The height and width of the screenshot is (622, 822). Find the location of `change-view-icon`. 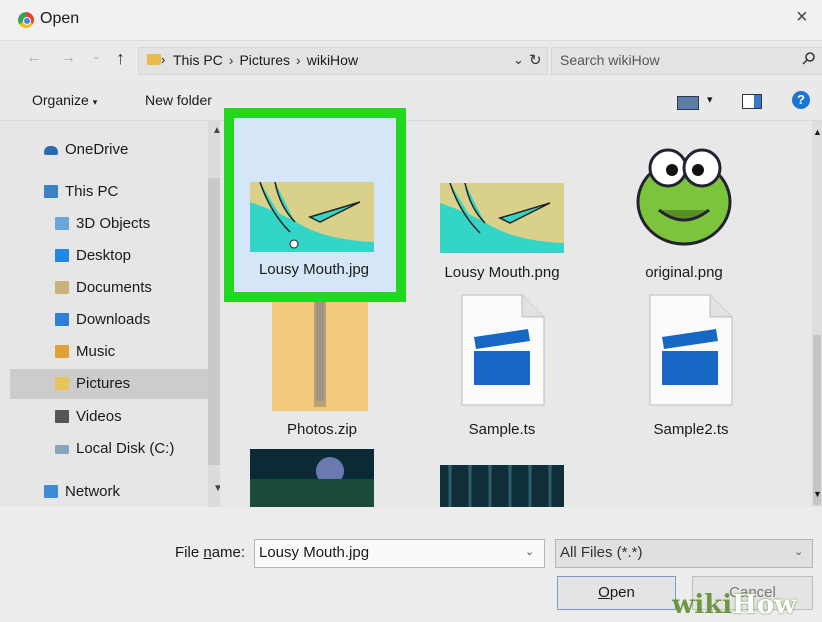

change-view-icon is located at coordinates (688, 103).